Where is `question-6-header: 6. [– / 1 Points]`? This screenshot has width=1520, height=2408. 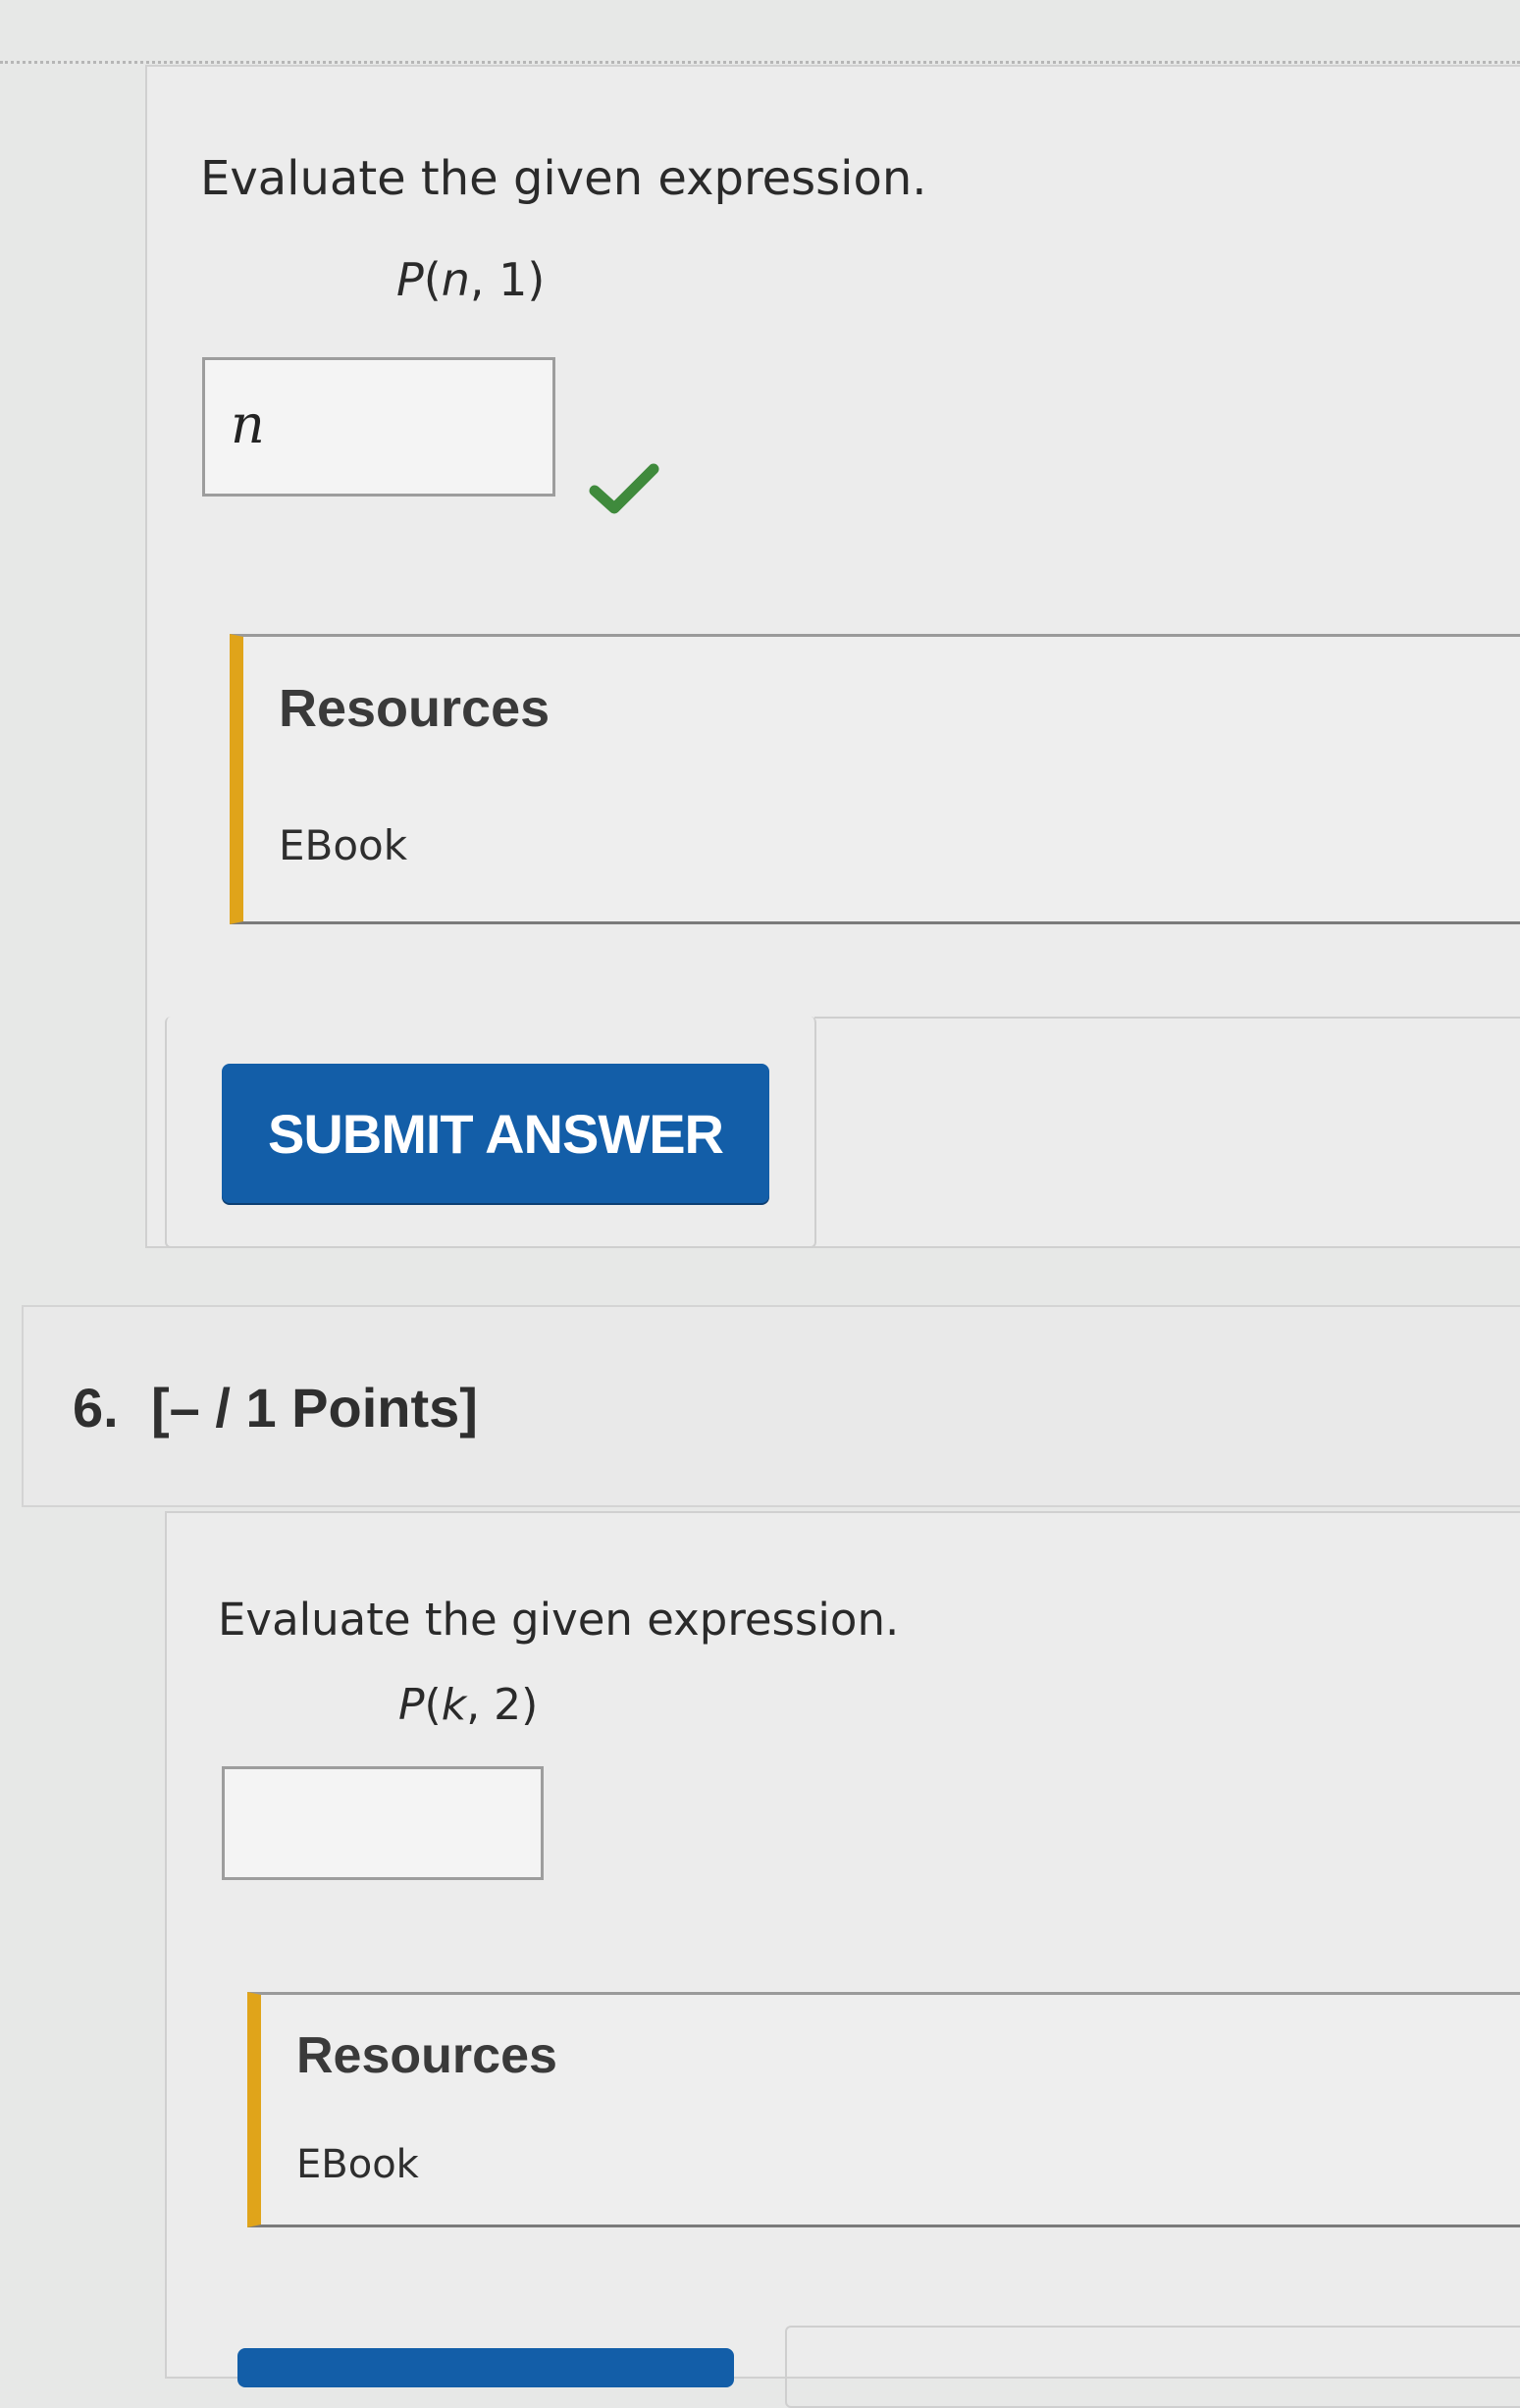
question-6-header: 6. [– / 1 Points] is located at coordinates (771, 1406).